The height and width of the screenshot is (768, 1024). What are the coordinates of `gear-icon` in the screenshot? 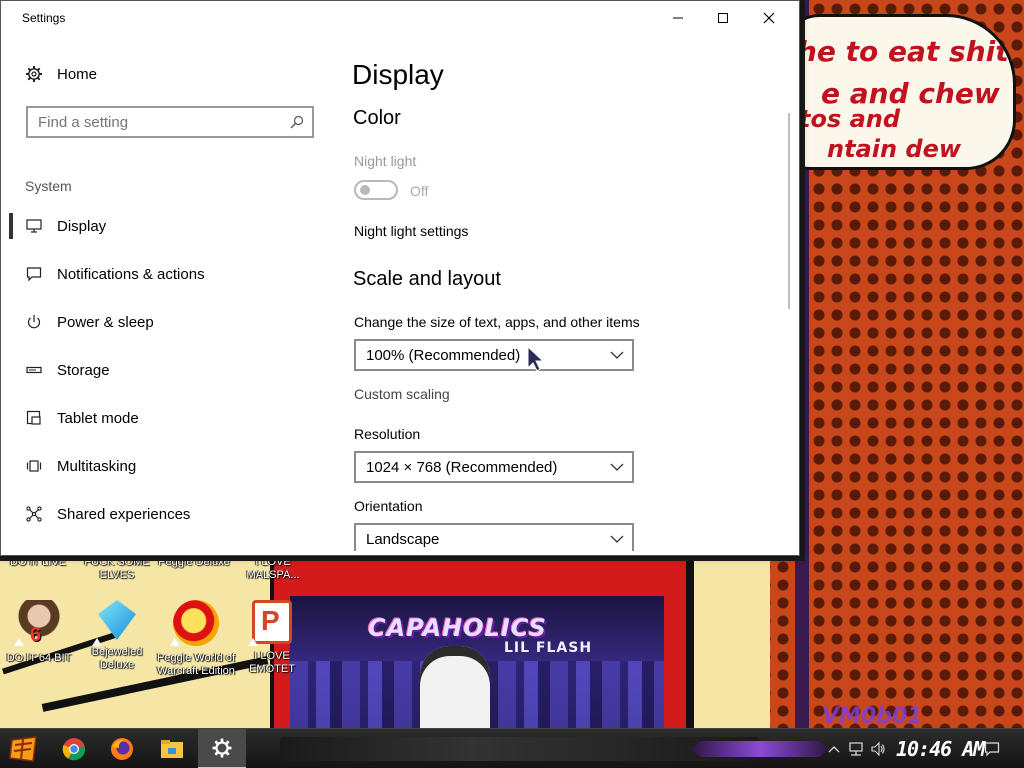 It's located at (34, 74).